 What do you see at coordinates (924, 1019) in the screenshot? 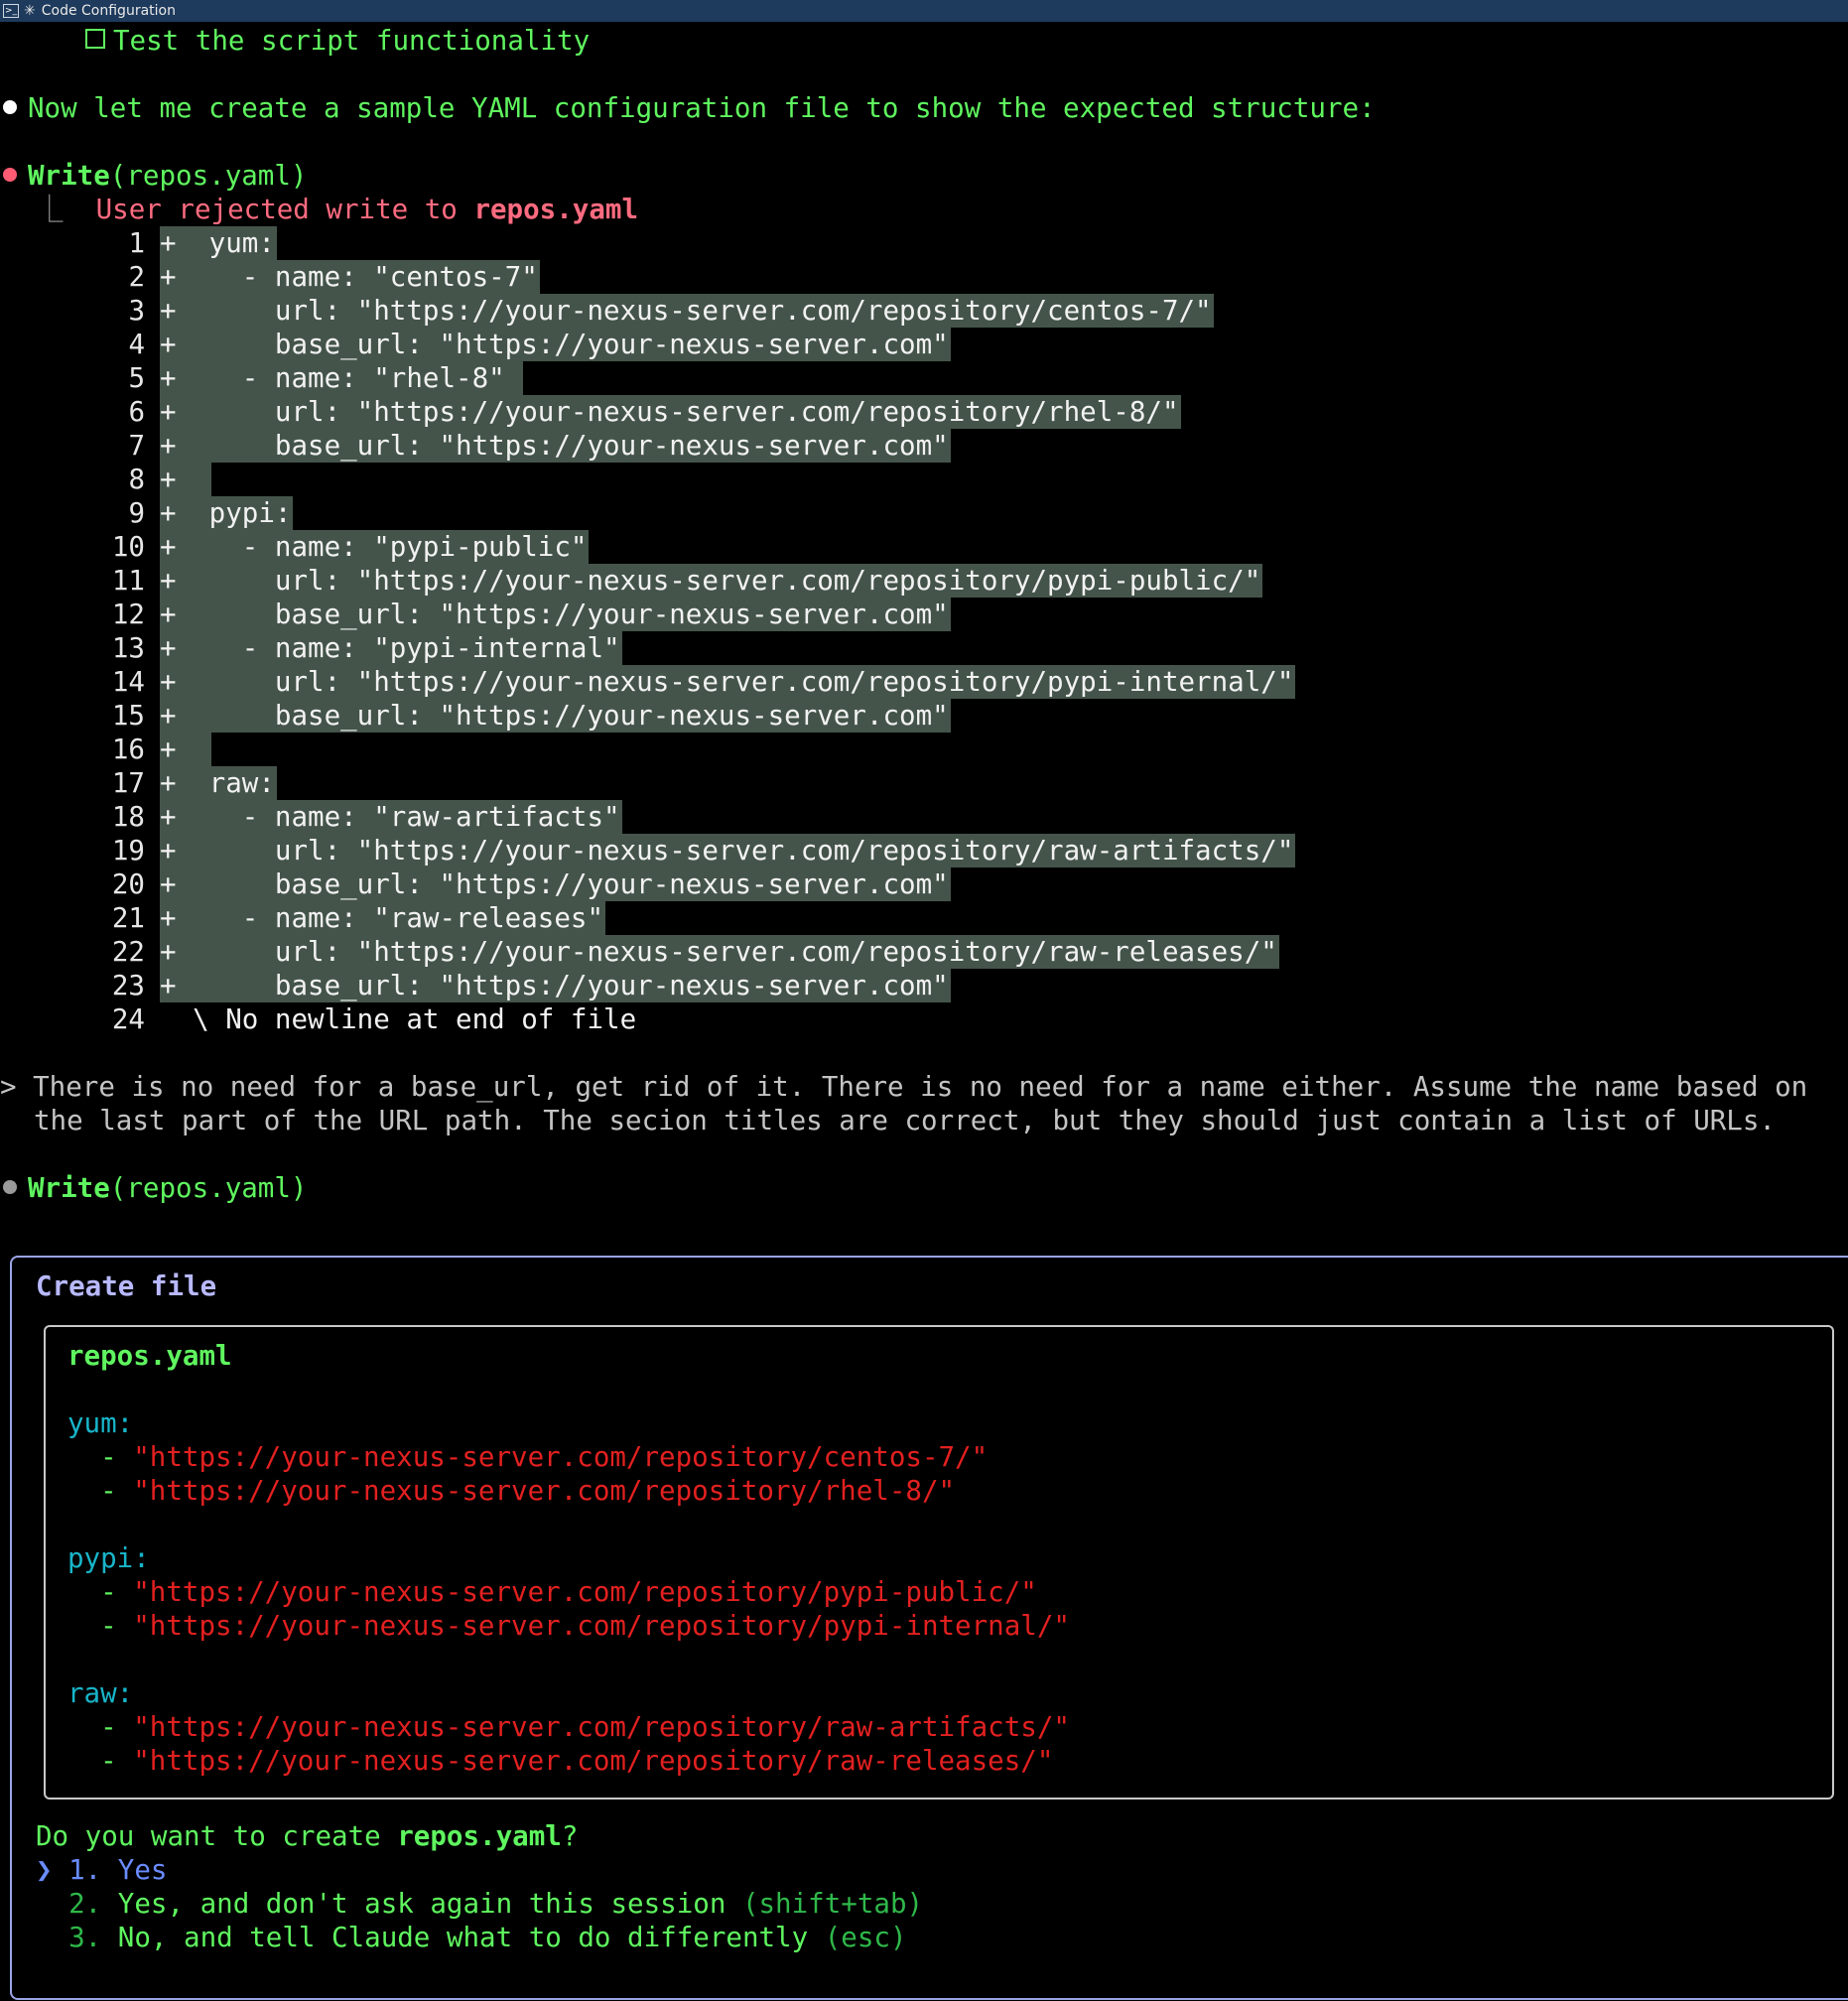
I see `diff-line: 24 \ No newline at end of file` at bounding box center [924, 1019].